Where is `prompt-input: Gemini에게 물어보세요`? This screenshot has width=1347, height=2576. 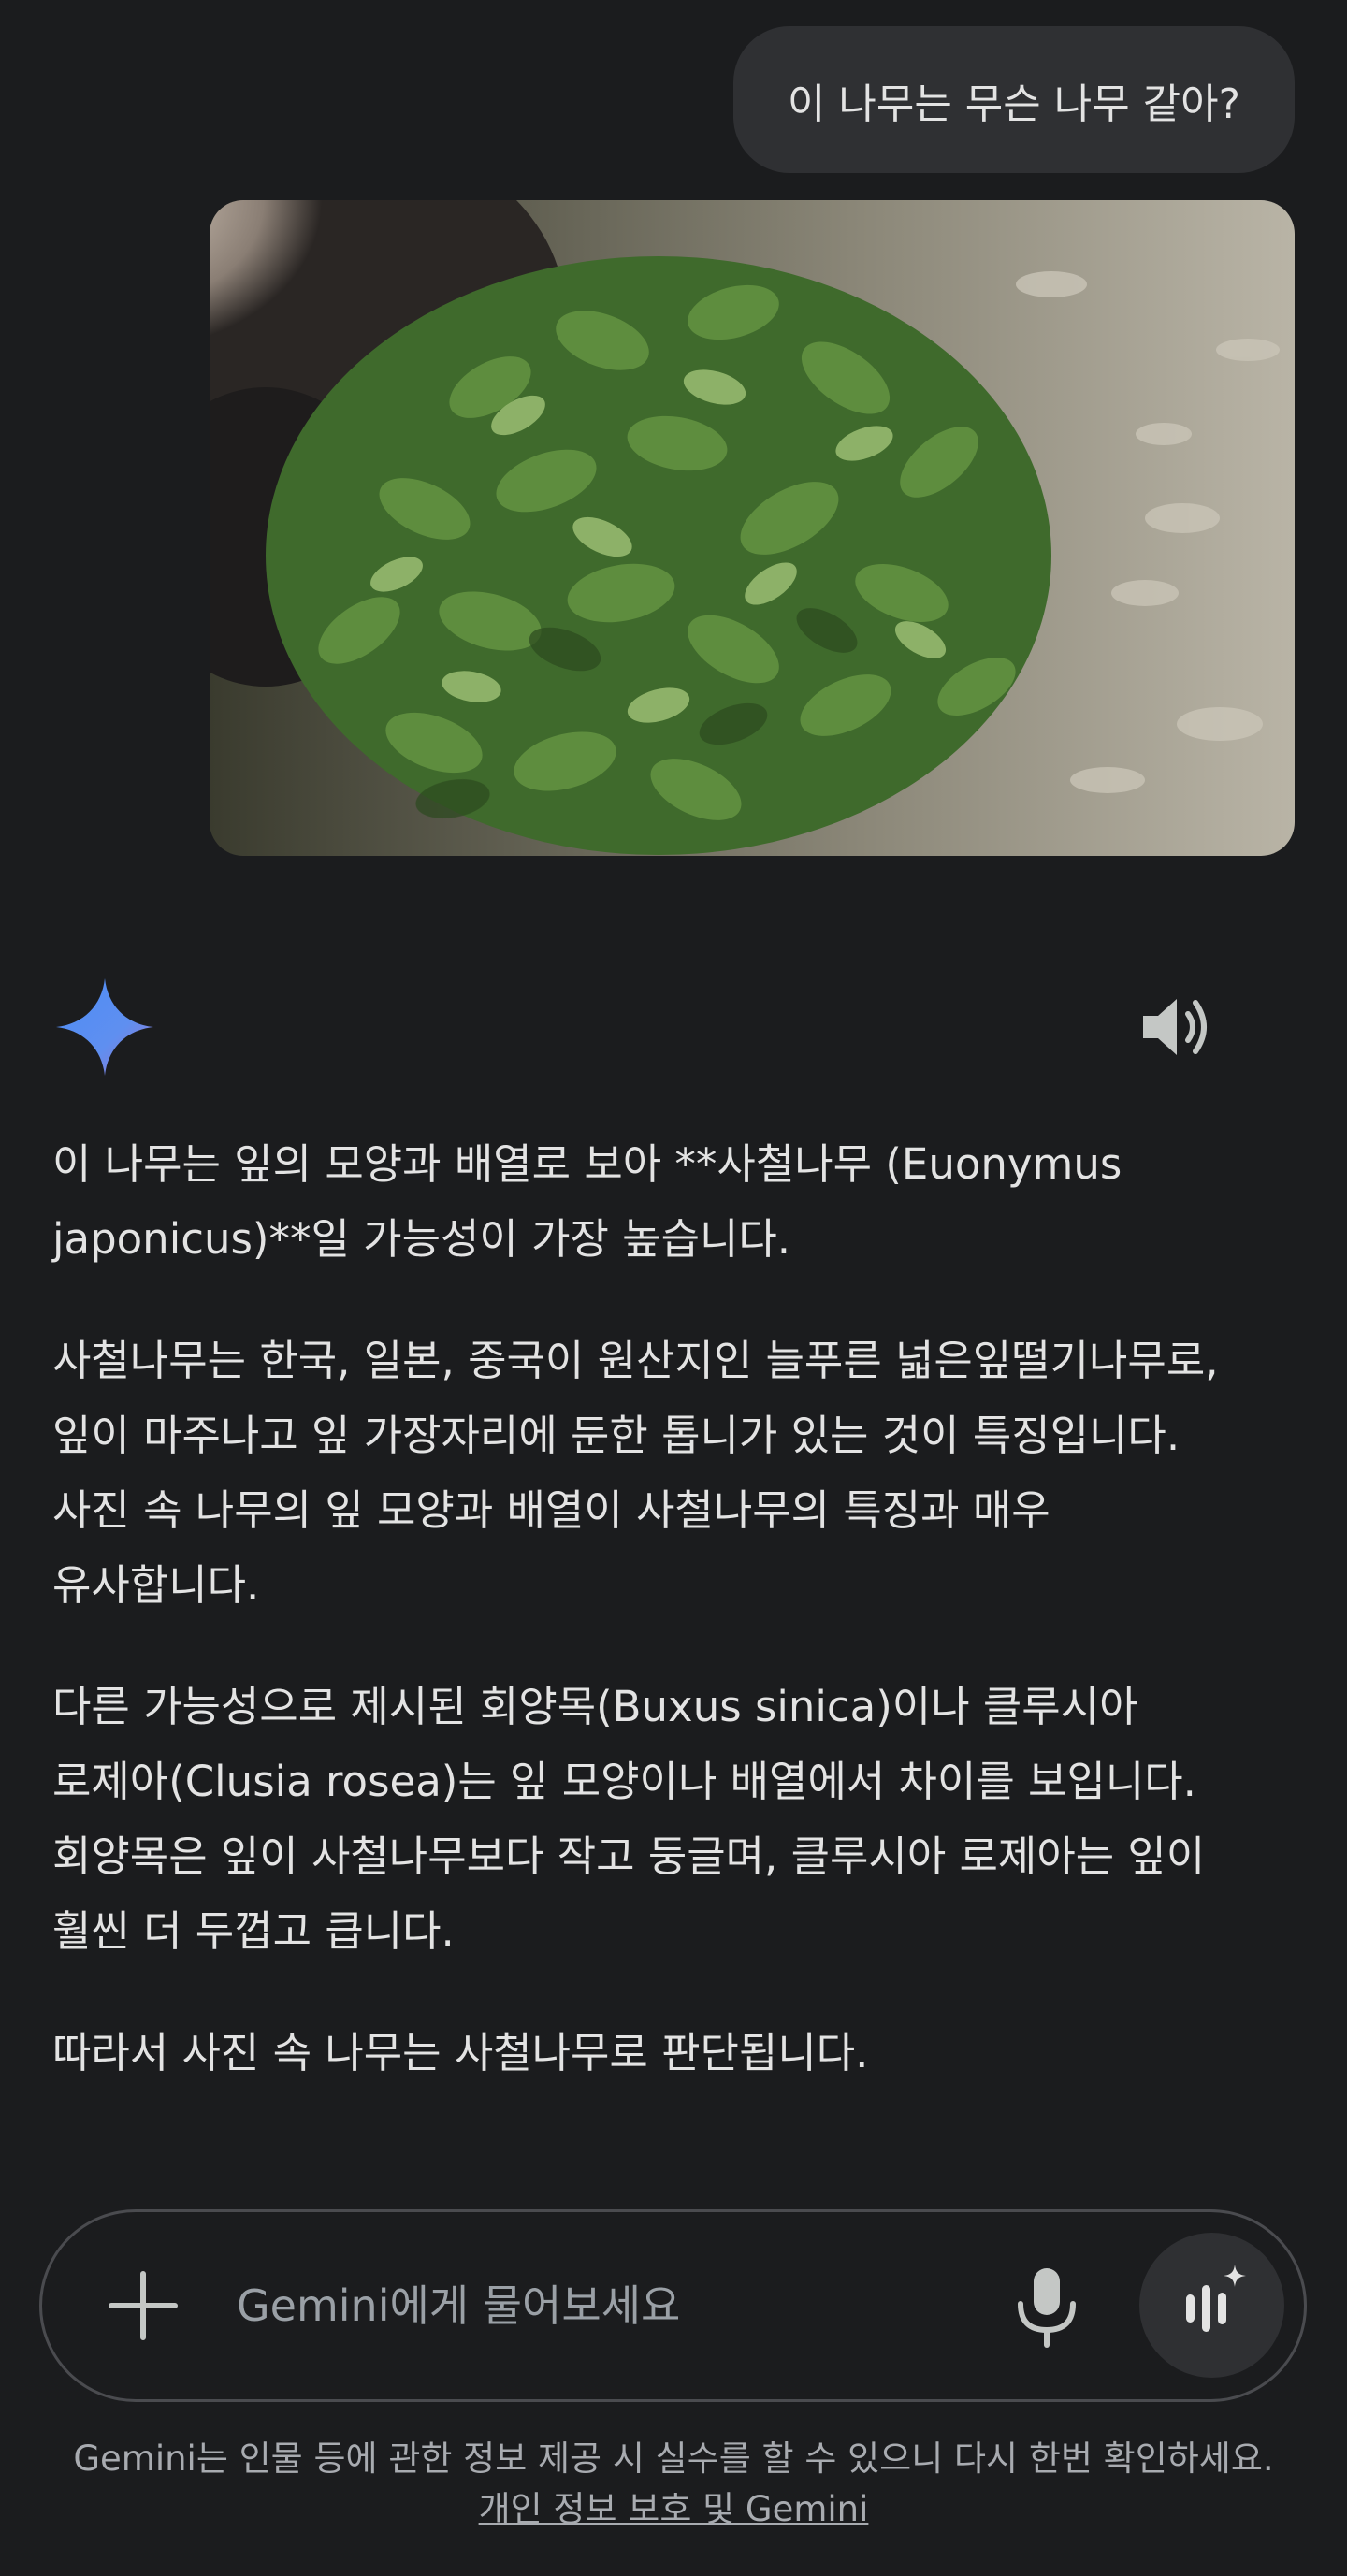 prompt-input: Gemini에게 물어보세요 is located at coordinates (611, 2305).